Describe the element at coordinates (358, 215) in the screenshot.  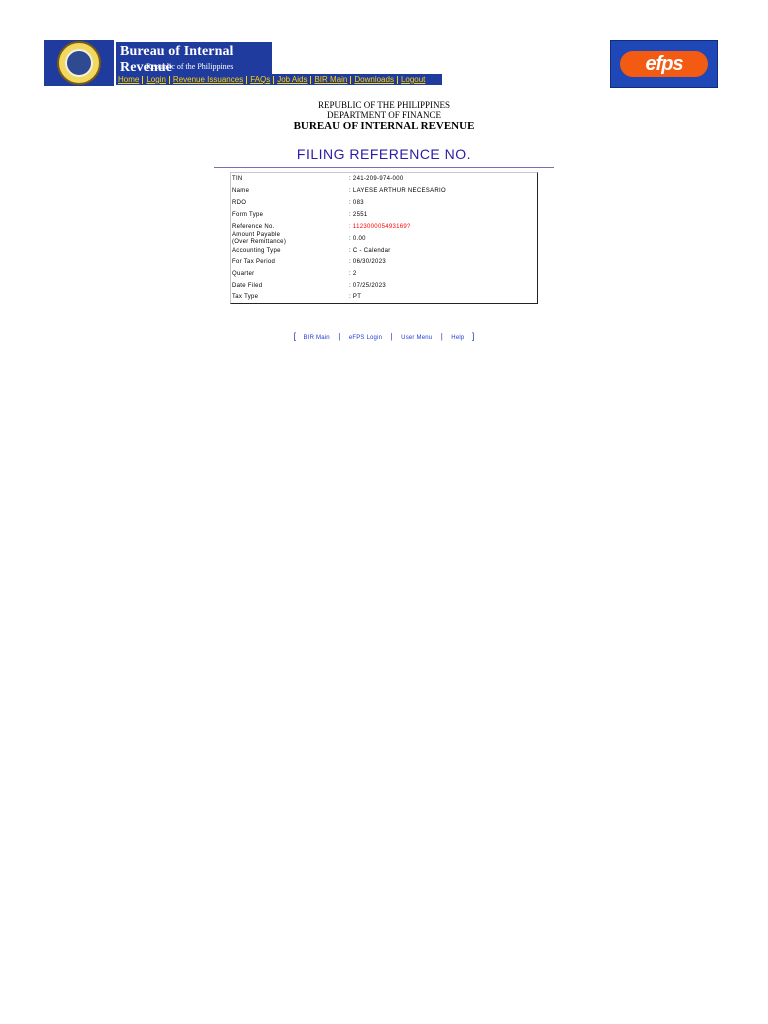
I see `form-type-value: : 2551` at that location.